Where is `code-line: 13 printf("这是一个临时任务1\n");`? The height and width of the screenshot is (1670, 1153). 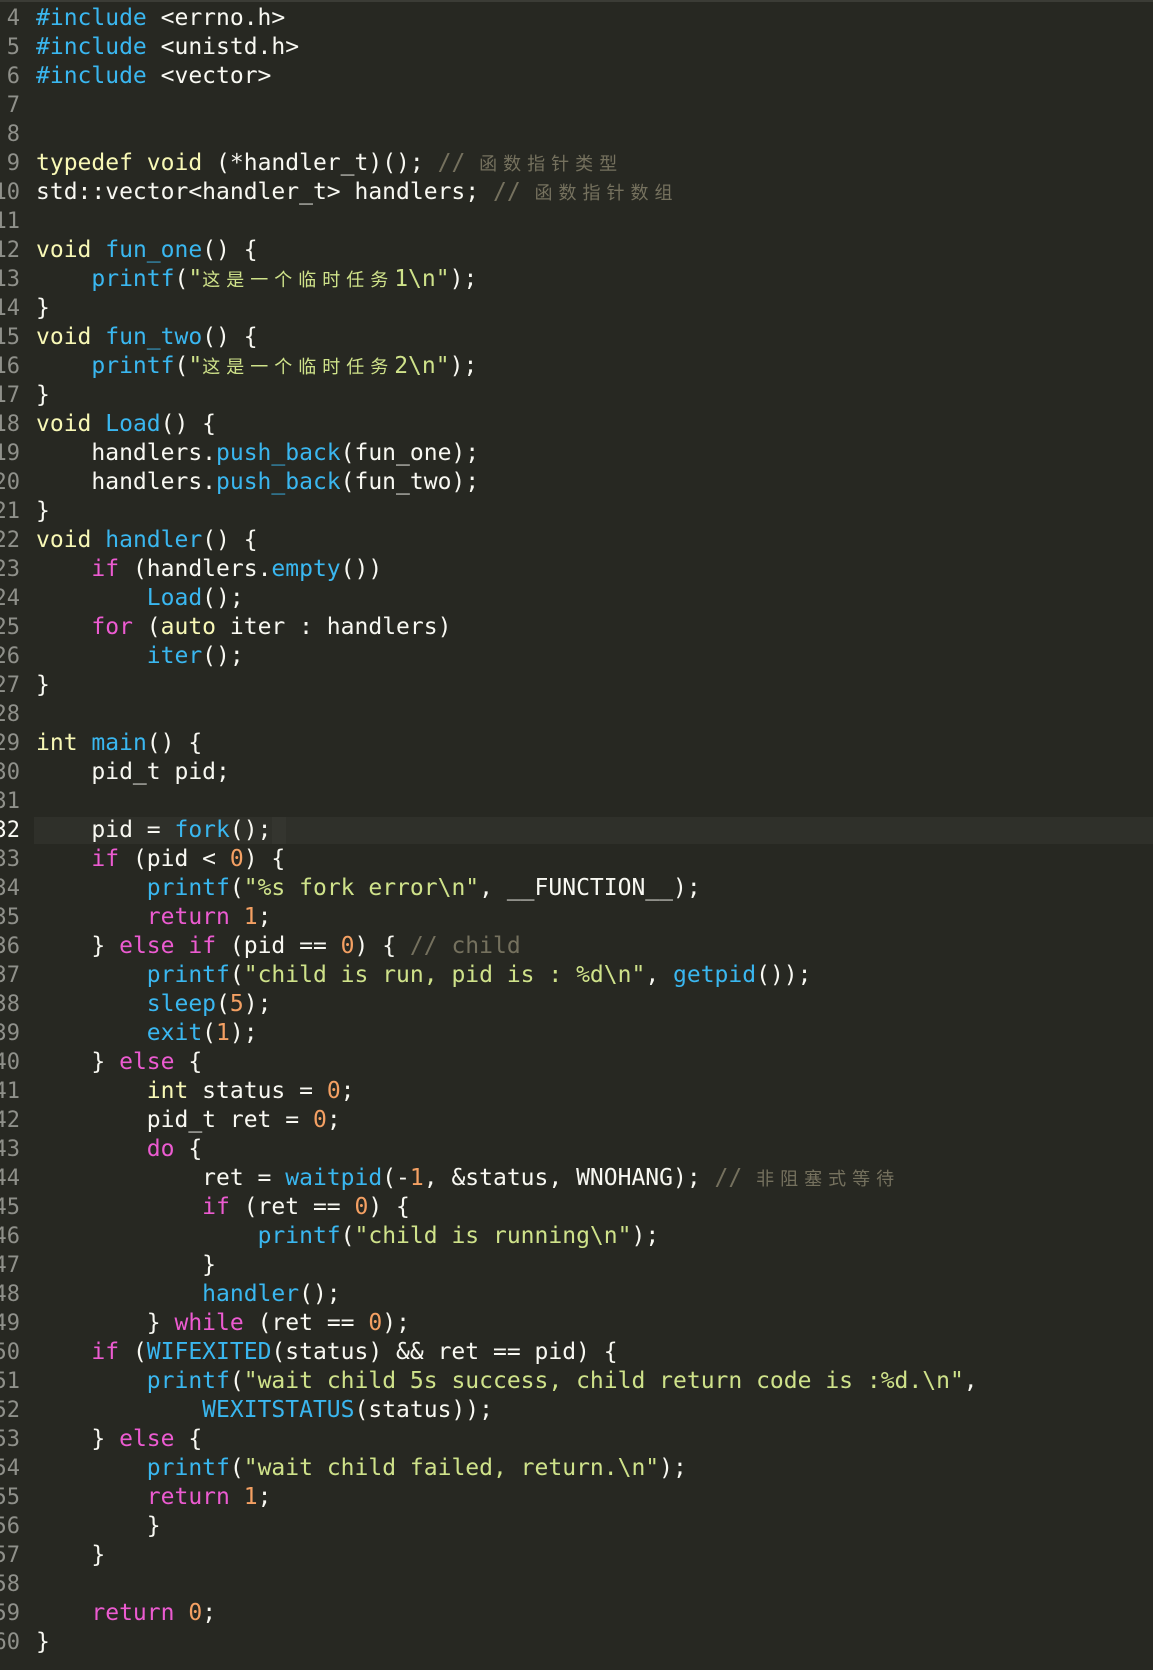
code-line: 13 printf("这是一个临时任务1\n"); is located at coordinates (576, 279).